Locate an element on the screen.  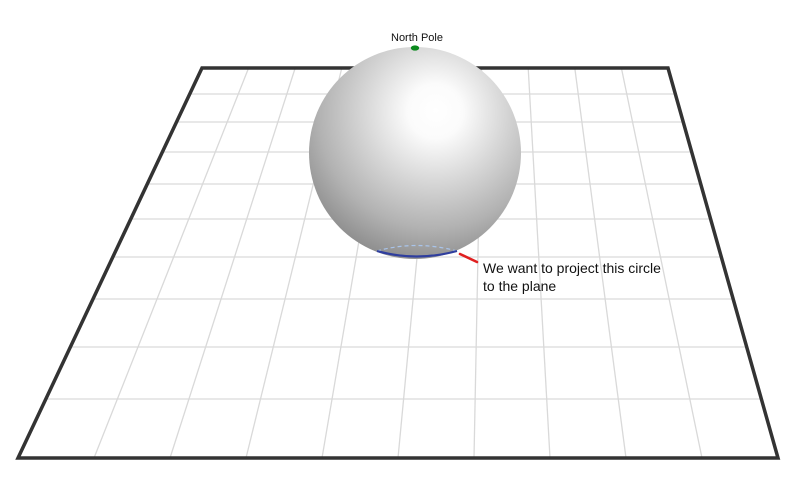
sphere is located at coordinates (415, 153).